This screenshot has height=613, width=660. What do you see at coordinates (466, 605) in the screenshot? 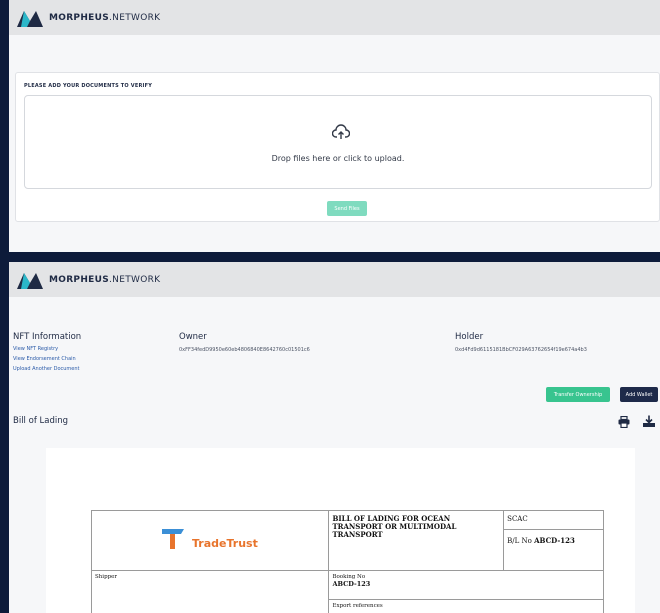
I see `export-references-cell: Export references` at bounding box center [466, 605].